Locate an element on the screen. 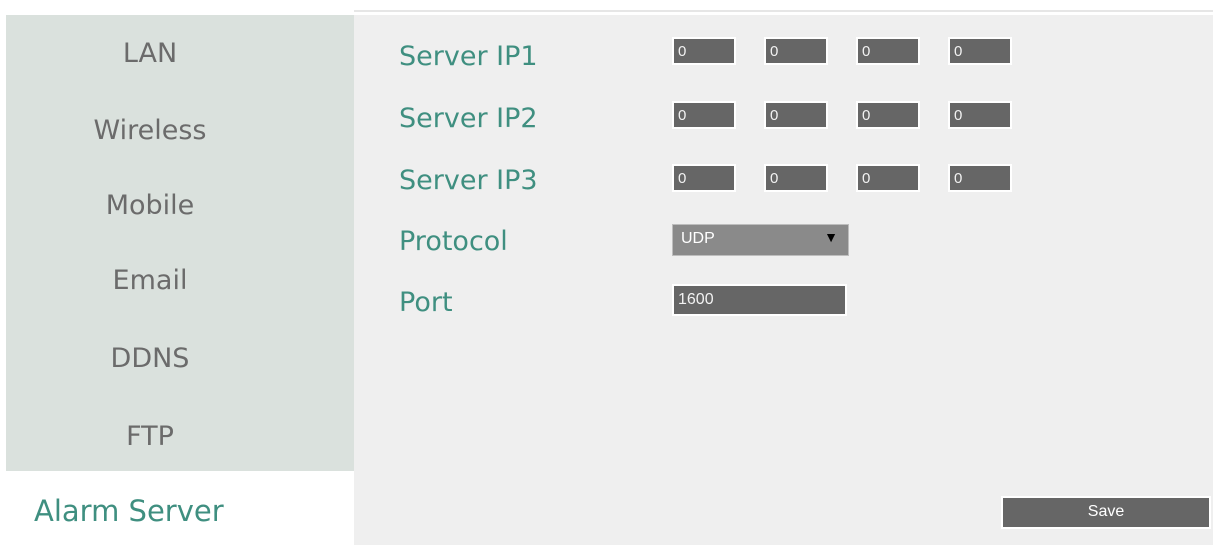  server-ip2-octet-1: 0 is located at coordinates (704, 115).